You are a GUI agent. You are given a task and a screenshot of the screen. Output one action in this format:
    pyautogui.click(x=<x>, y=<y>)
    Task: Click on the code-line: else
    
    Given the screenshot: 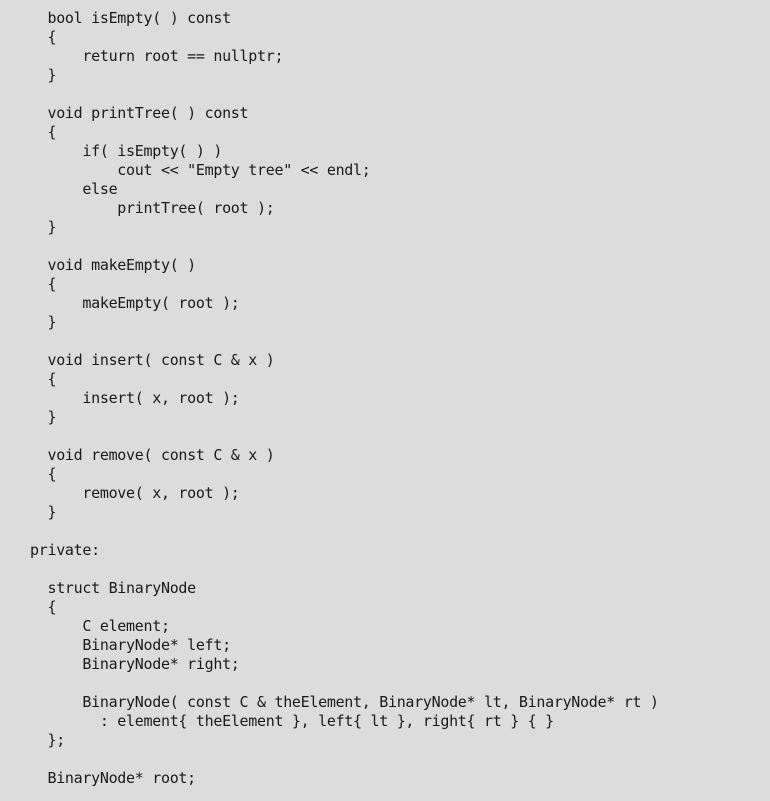 What is the action you would take?
    pyautogui.click(x=74, y=189)
    